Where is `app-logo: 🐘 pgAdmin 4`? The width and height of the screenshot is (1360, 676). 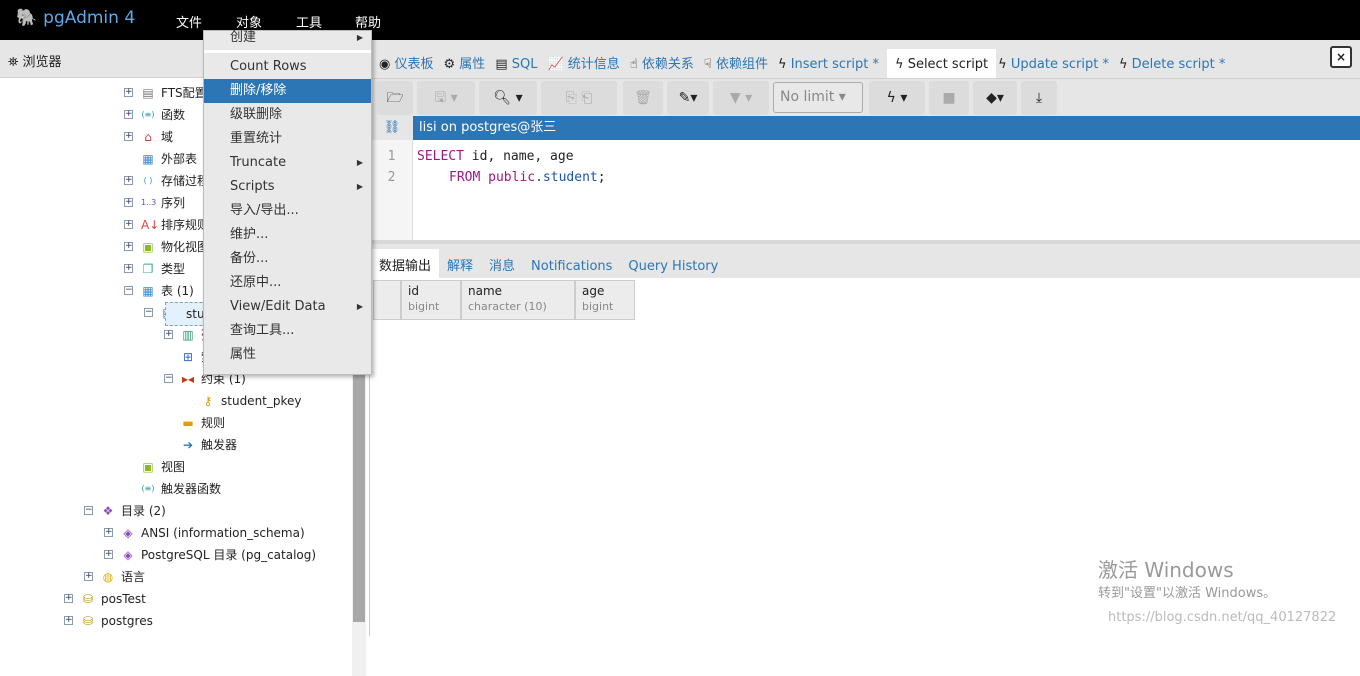
app-logo: 🐘 pgAdmin 4 is located at coordinates (75, 18).